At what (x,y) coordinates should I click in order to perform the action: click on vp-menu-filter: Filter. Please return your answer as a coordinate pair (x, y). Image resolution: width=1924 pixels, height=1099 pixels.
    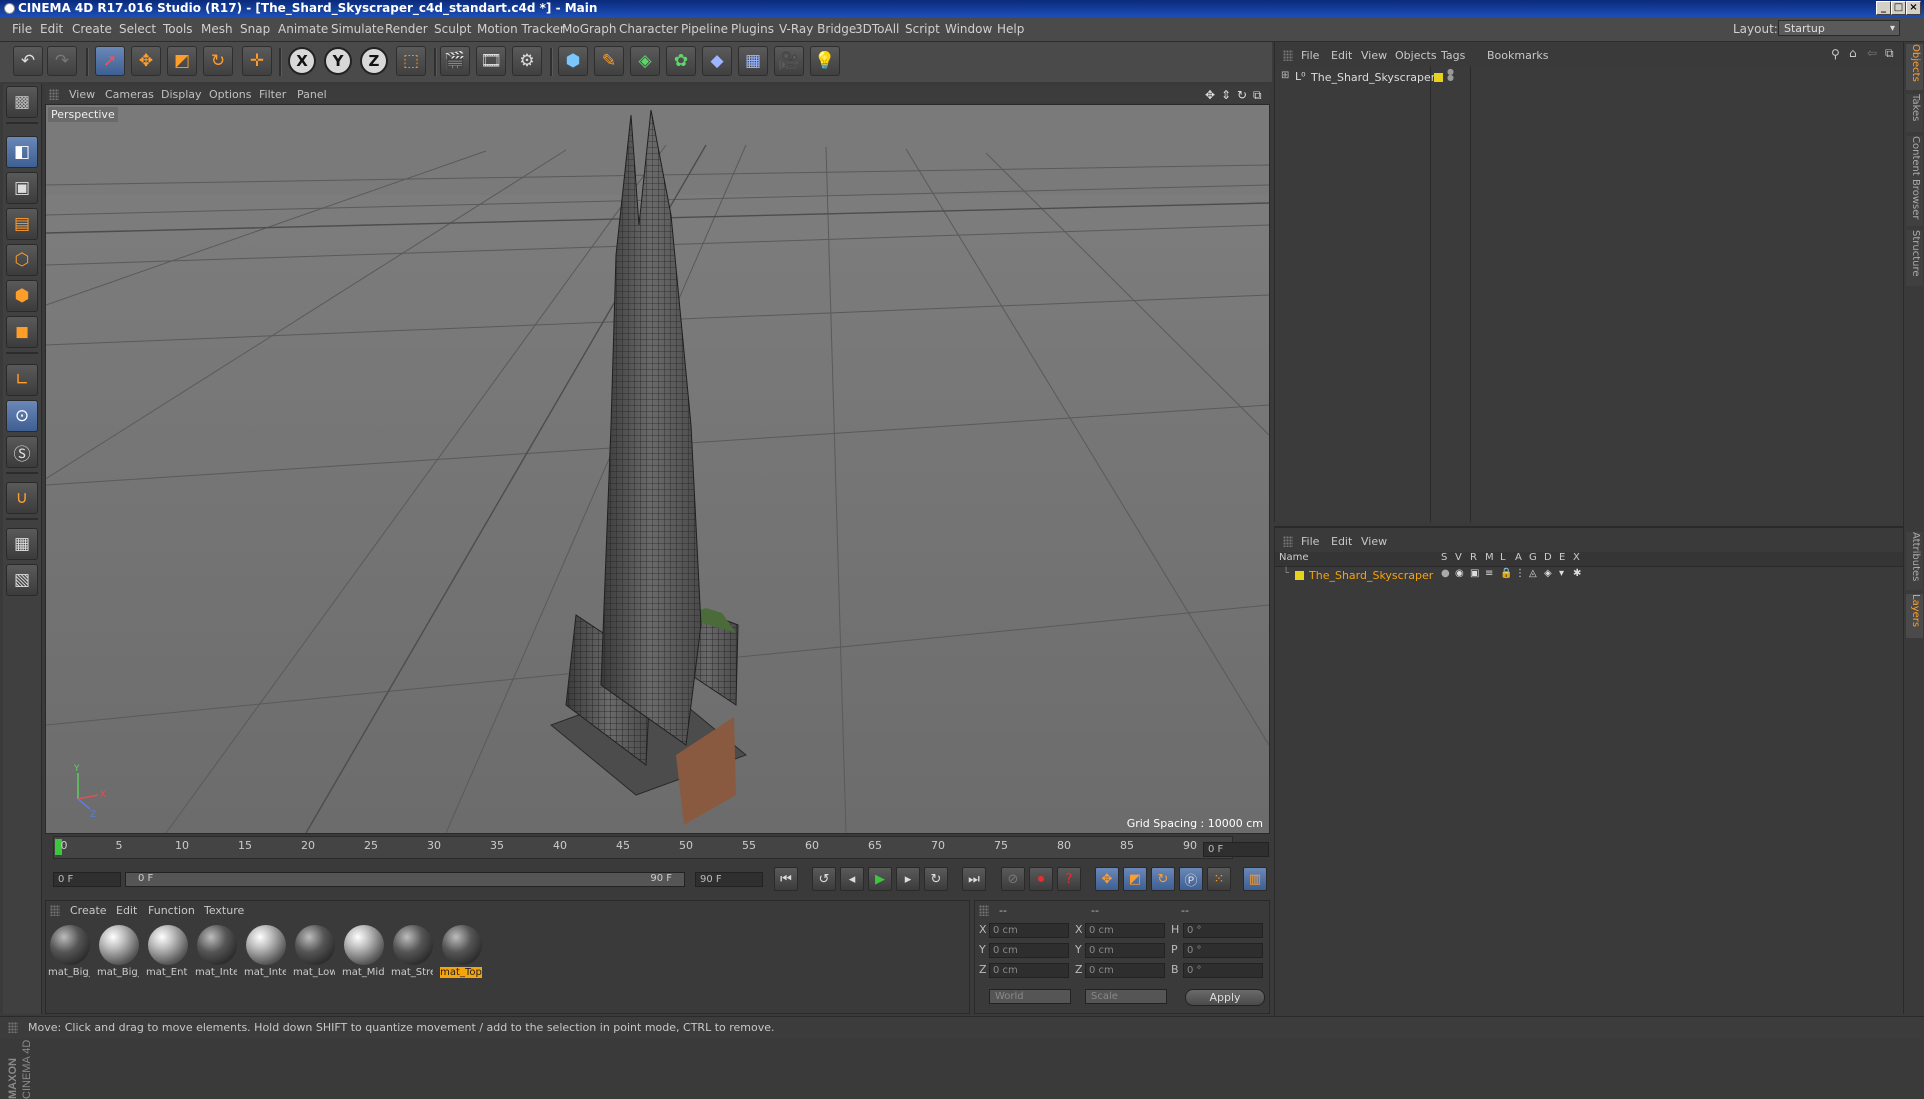
    Looking at the image, I should click on (272, 94).